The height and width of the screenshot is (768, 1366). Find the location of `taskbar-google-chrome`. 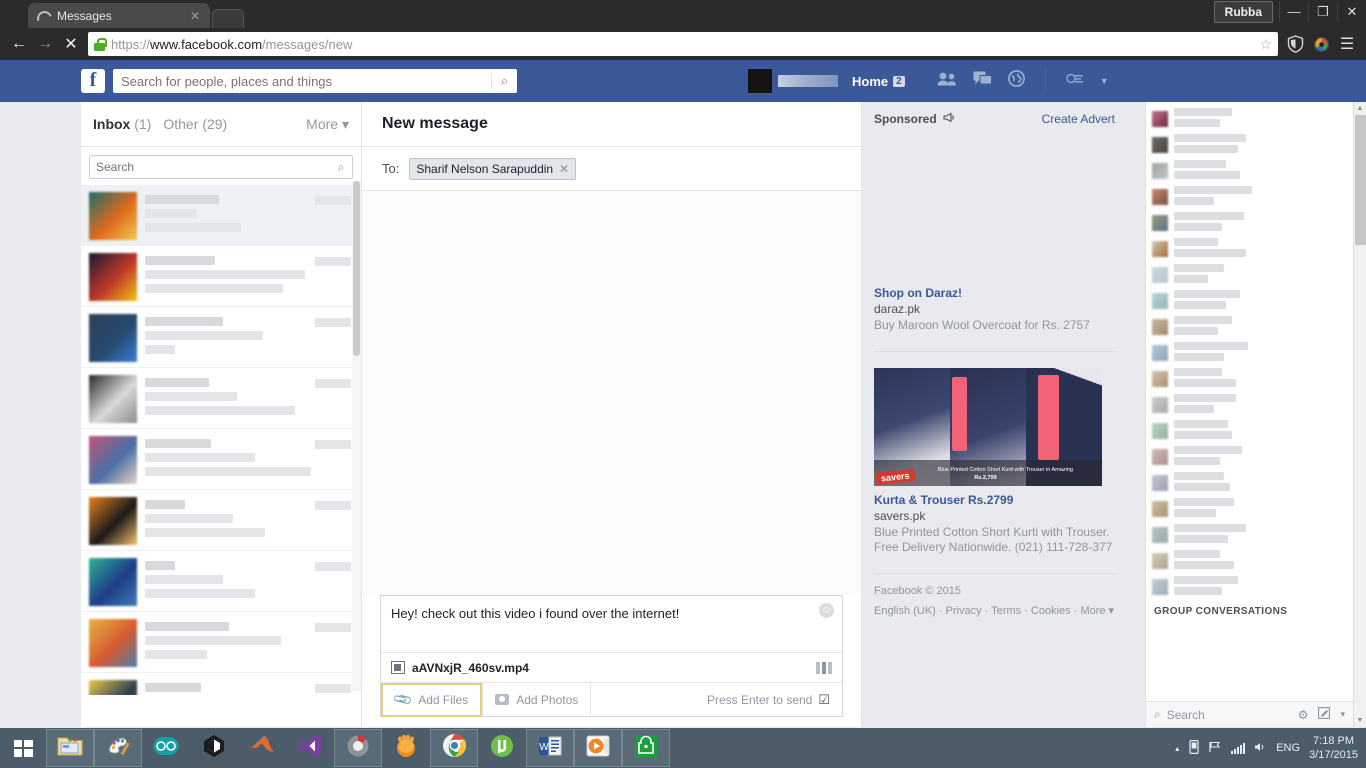

taskbar-google-chrome is located at coordinates (454, 748).